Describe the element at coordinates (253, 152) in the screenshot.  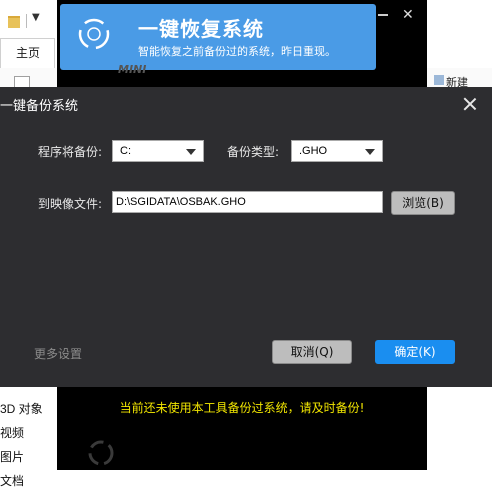
I see `backup-type-label: 备份类型:` at that location.